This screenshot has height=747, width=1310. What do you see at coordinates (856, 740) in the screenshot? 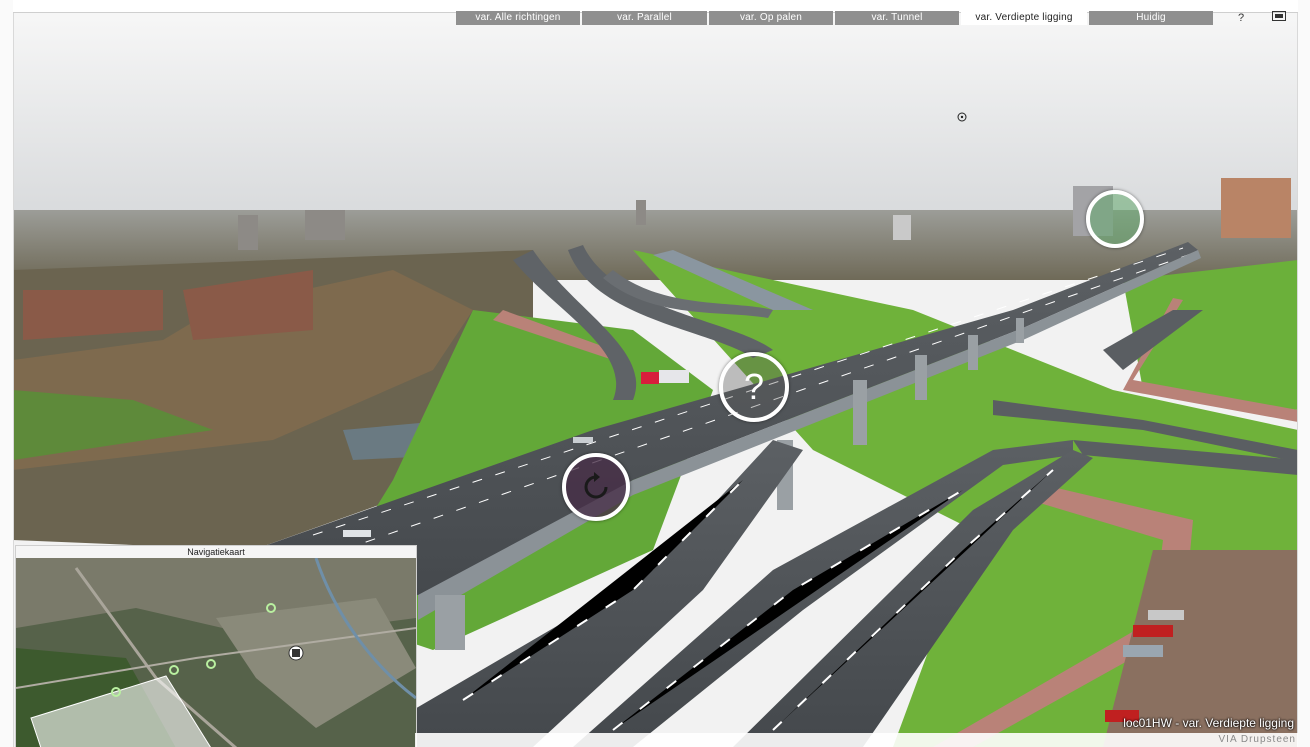
I see `bottom-bar` at bounding box center [856, 740].